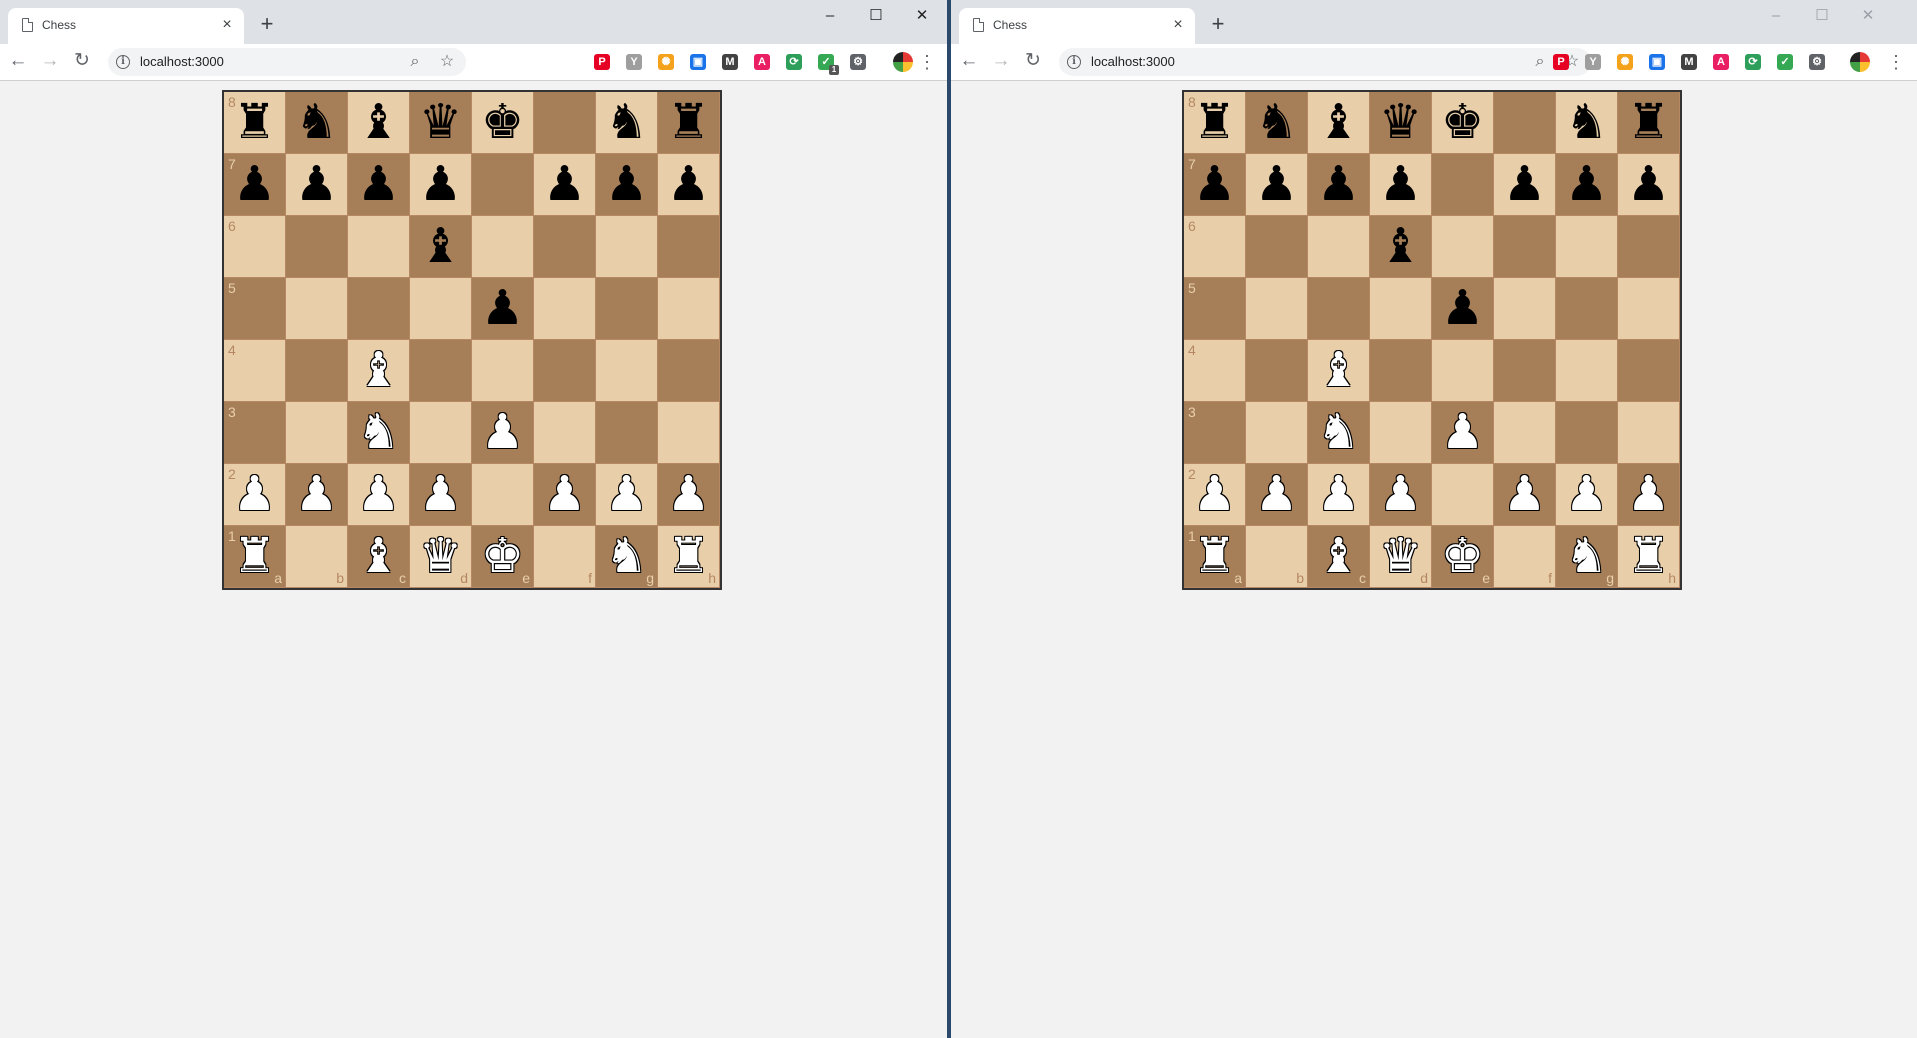  Describe the element at coordinates (1648, 432) in the screenshot. I see `square-h3` at that location.